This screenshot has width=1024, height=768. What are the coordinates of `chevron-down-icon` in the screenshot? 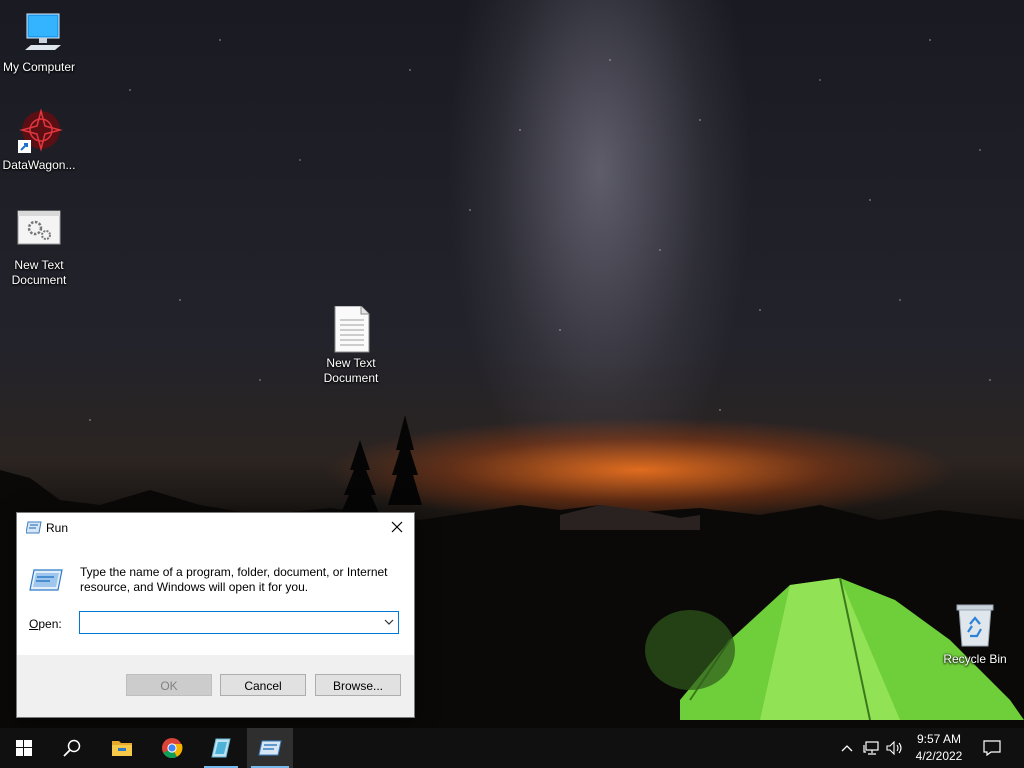 It's located at (389, 622).